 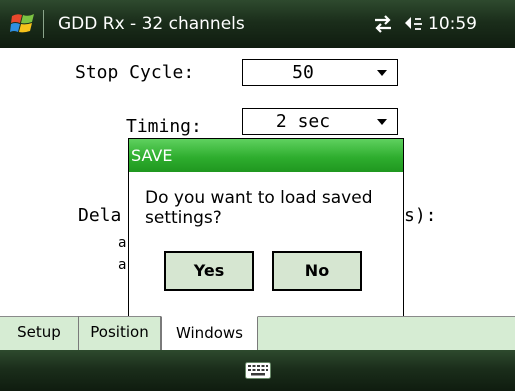 What do you see at coordinates (303, 72) in the screenshot?
I see `stop-cycle-value: 50` at bounding box center [303, 72].